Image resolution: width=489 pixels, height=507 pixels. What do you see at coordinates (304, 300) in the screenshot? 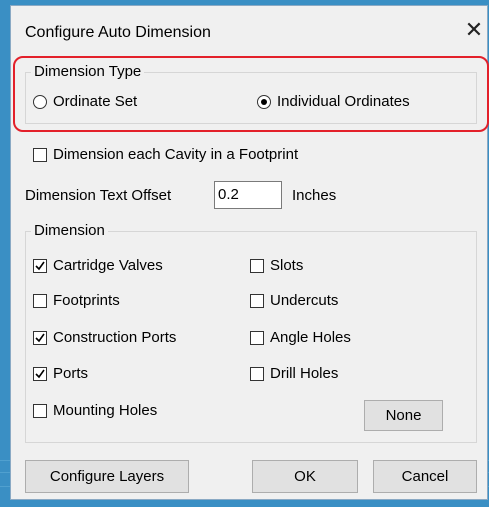
I see `undercuts-label: Undercuts` at bounding box center [304, 300].